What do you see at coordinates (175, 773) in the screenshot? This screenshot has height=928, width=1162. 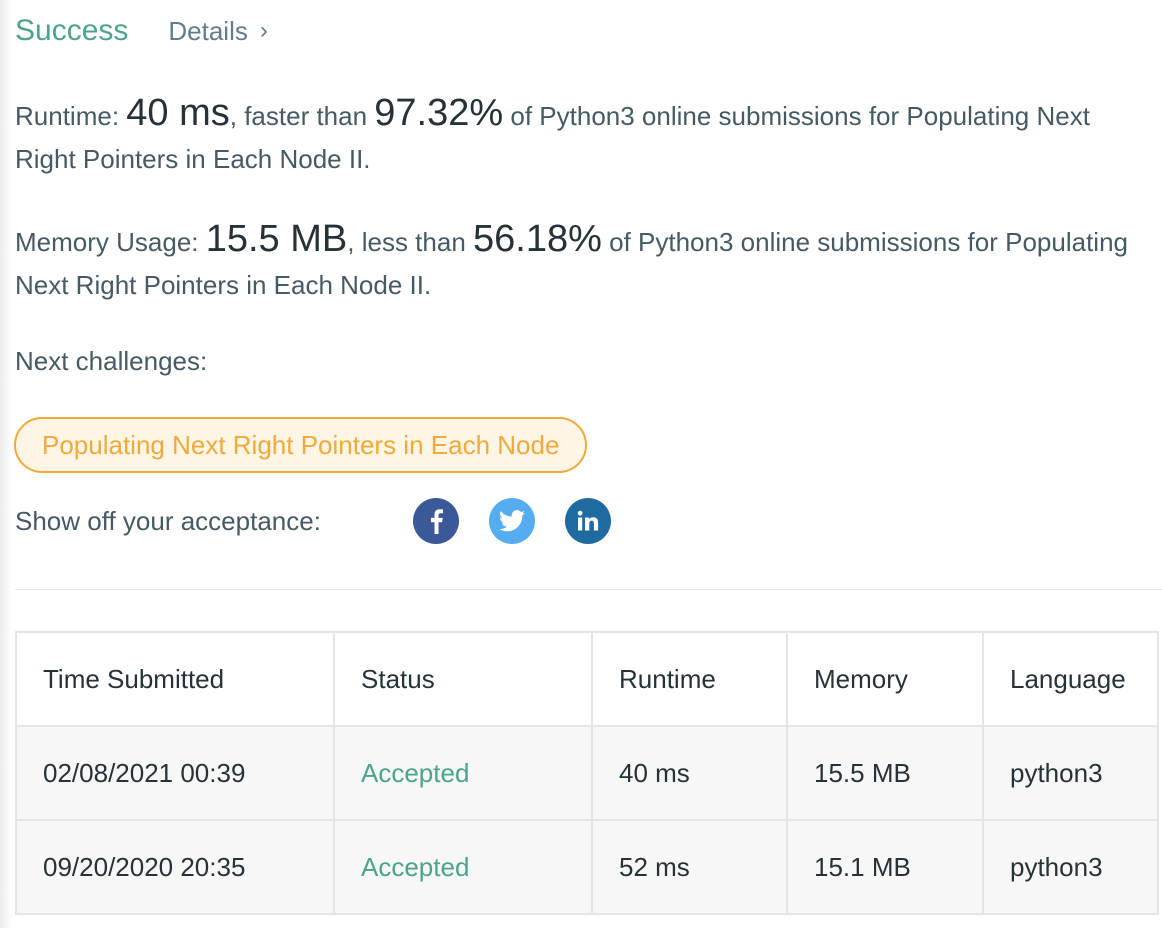 I see `cell-time: 02/08/2021 00:39` at bounding box center [175, 773].